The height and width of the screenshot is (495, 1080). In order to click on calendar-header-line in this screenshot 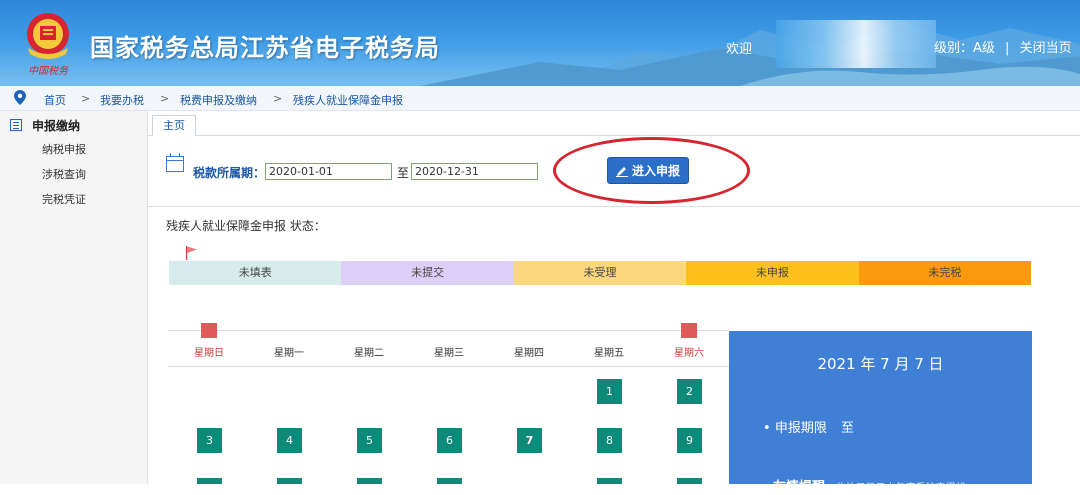, I will do `click(448, 366)`.